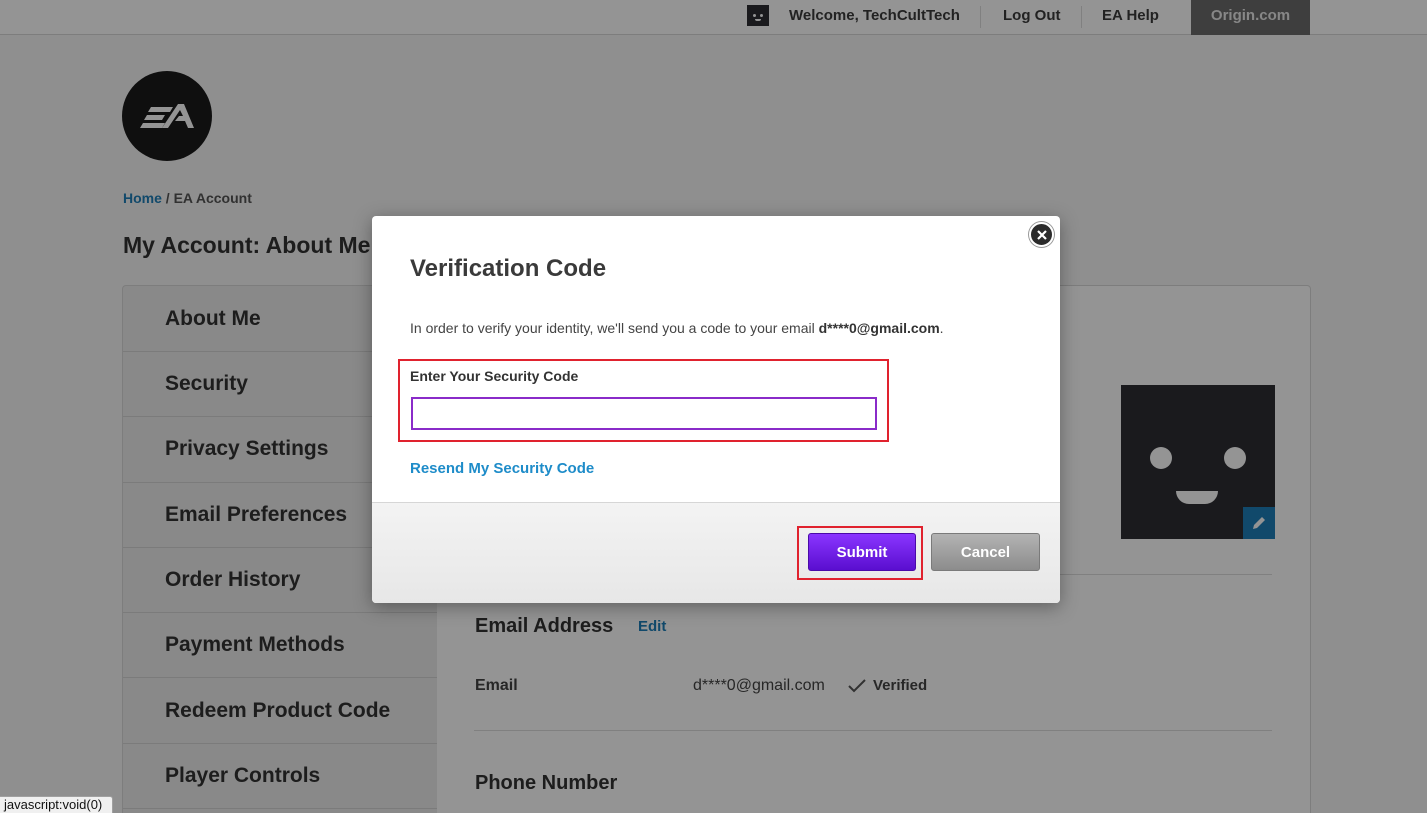 The width and height of the screenshot is (1427, 813). Describe the element at coordinates (862, 552) in the screenshot. I see `submit-button: Submit` at that location.